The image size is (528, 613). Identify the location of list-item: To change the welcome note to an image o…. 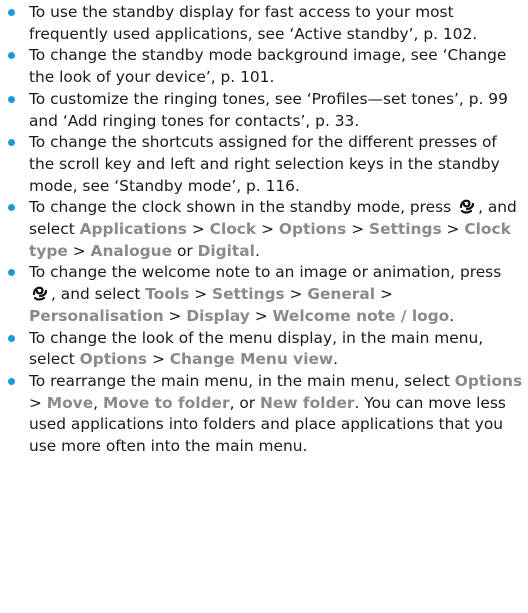
(264, 294).